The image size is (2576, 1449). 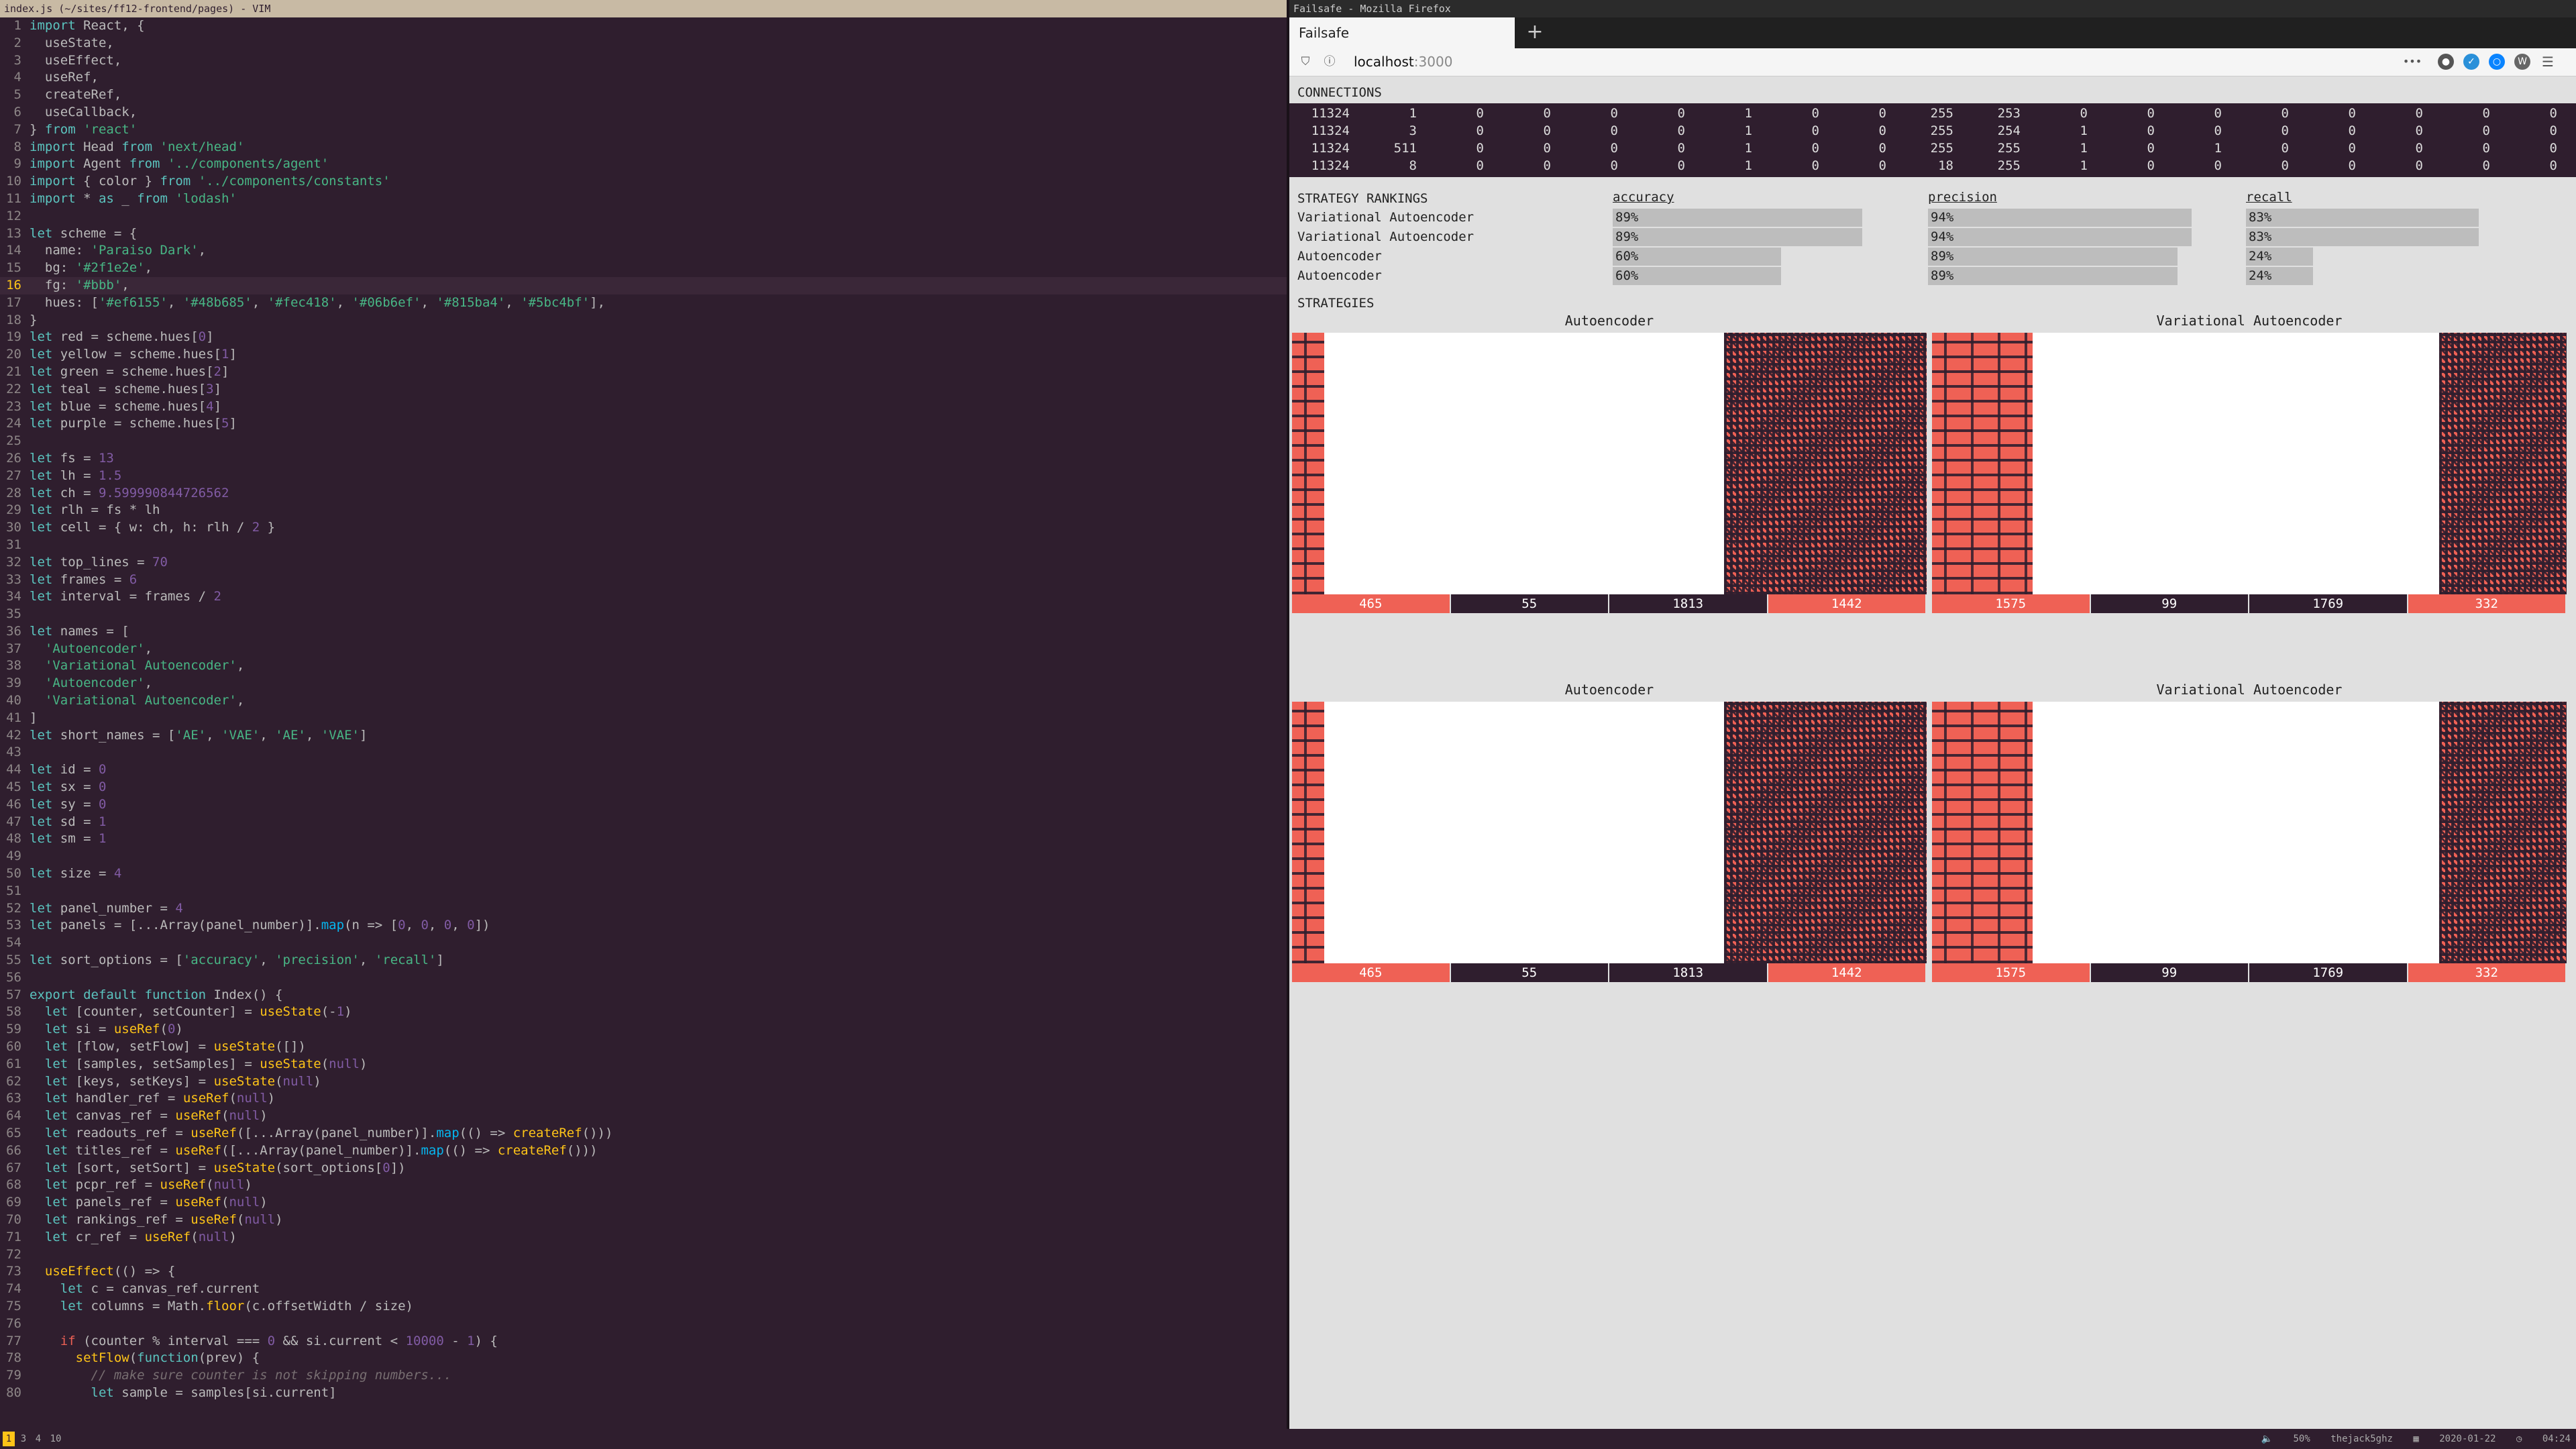 What do you see at coordinates (2069, 198) in the screenshot?
I see `ranking-header-precision: precision` at bounding box center [2069, 198].